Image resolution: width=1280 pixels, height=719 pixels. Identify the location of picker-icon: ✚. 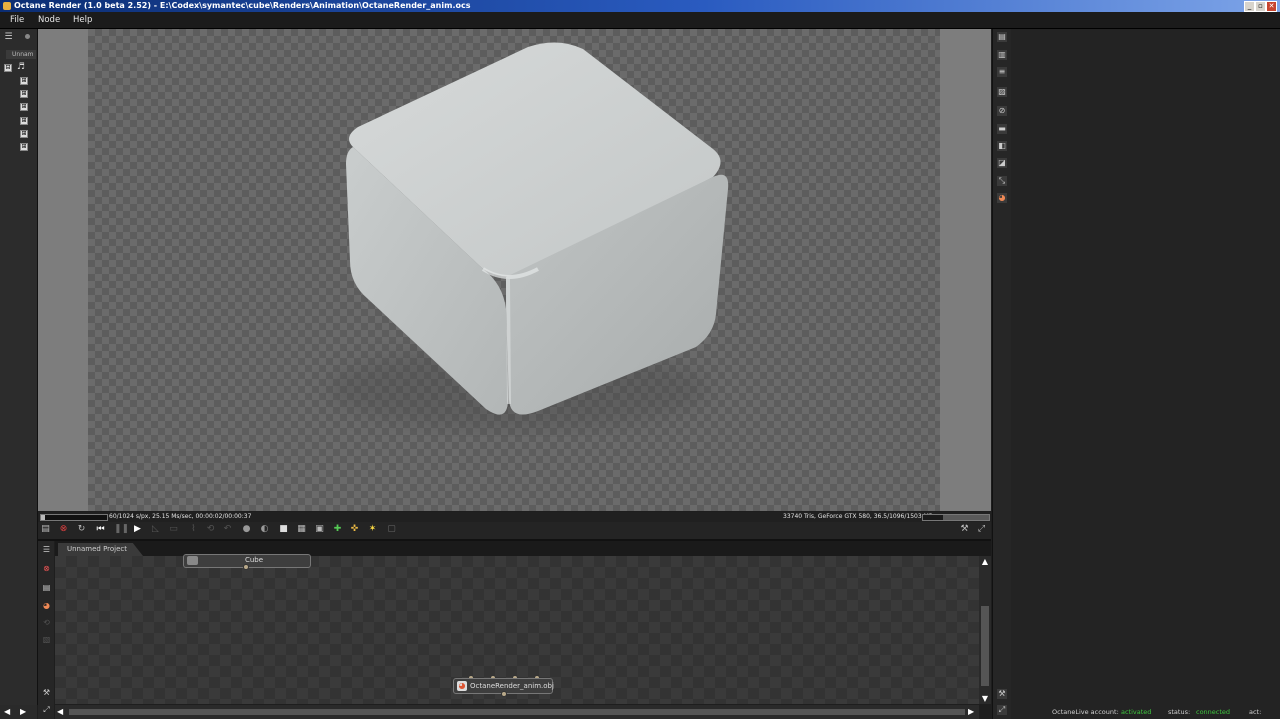
(337, 529).